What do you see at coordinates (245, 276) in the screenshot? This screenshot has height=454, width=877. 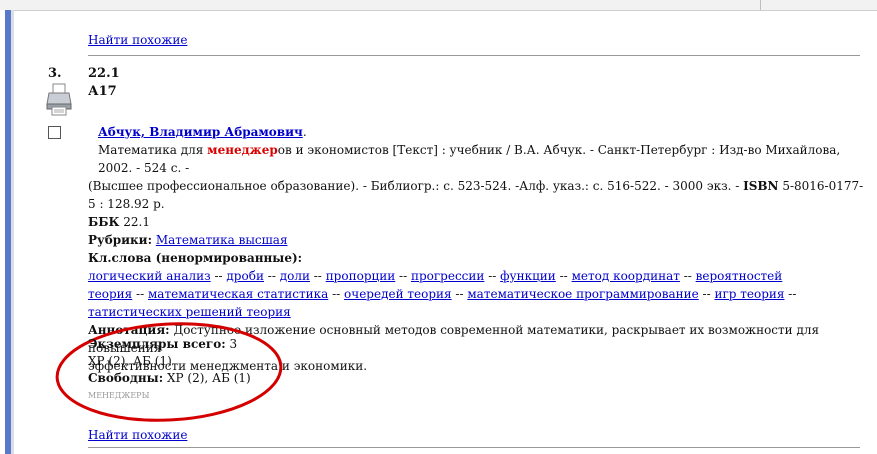 I see `keyword-link: дроби` at bounding box center [245, 276].